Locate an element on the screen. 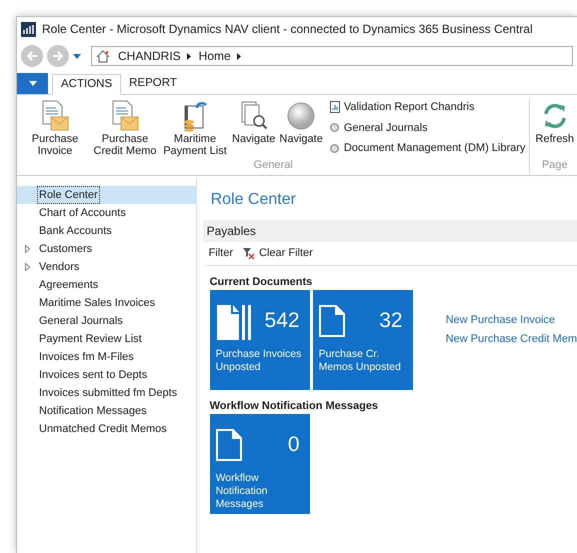  part-header: Payables is located at coordinates (389, 231).